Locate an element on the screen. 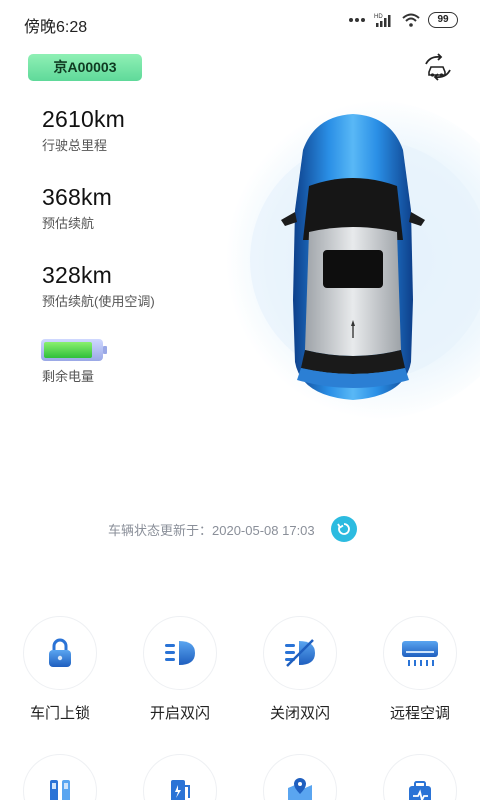 Image resolution: width=480 pixels, height=800 pixels. total-mileage-label: 行驶总里程 is located at coordinates (75, 145).